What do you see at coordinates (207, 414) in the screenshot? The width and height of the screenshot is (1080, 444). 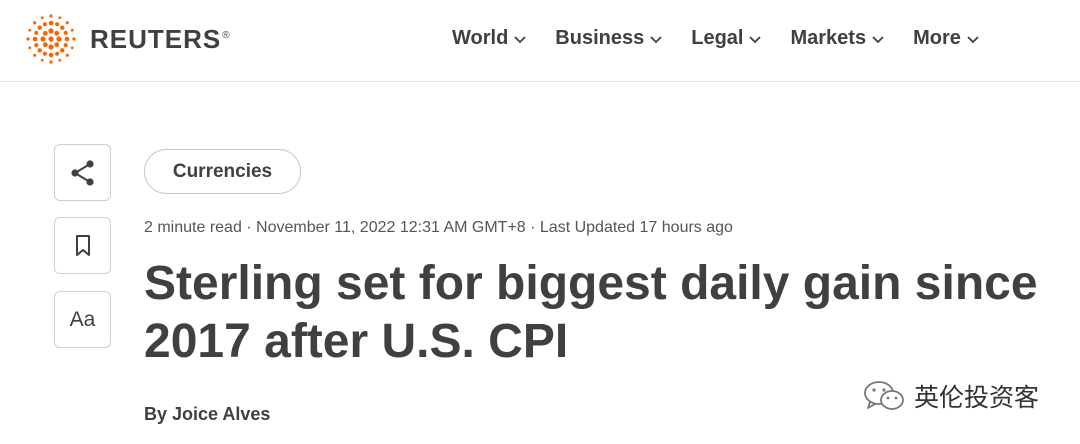 I see `article-byline: By Joice Alves` at bounding box center [207, 414].